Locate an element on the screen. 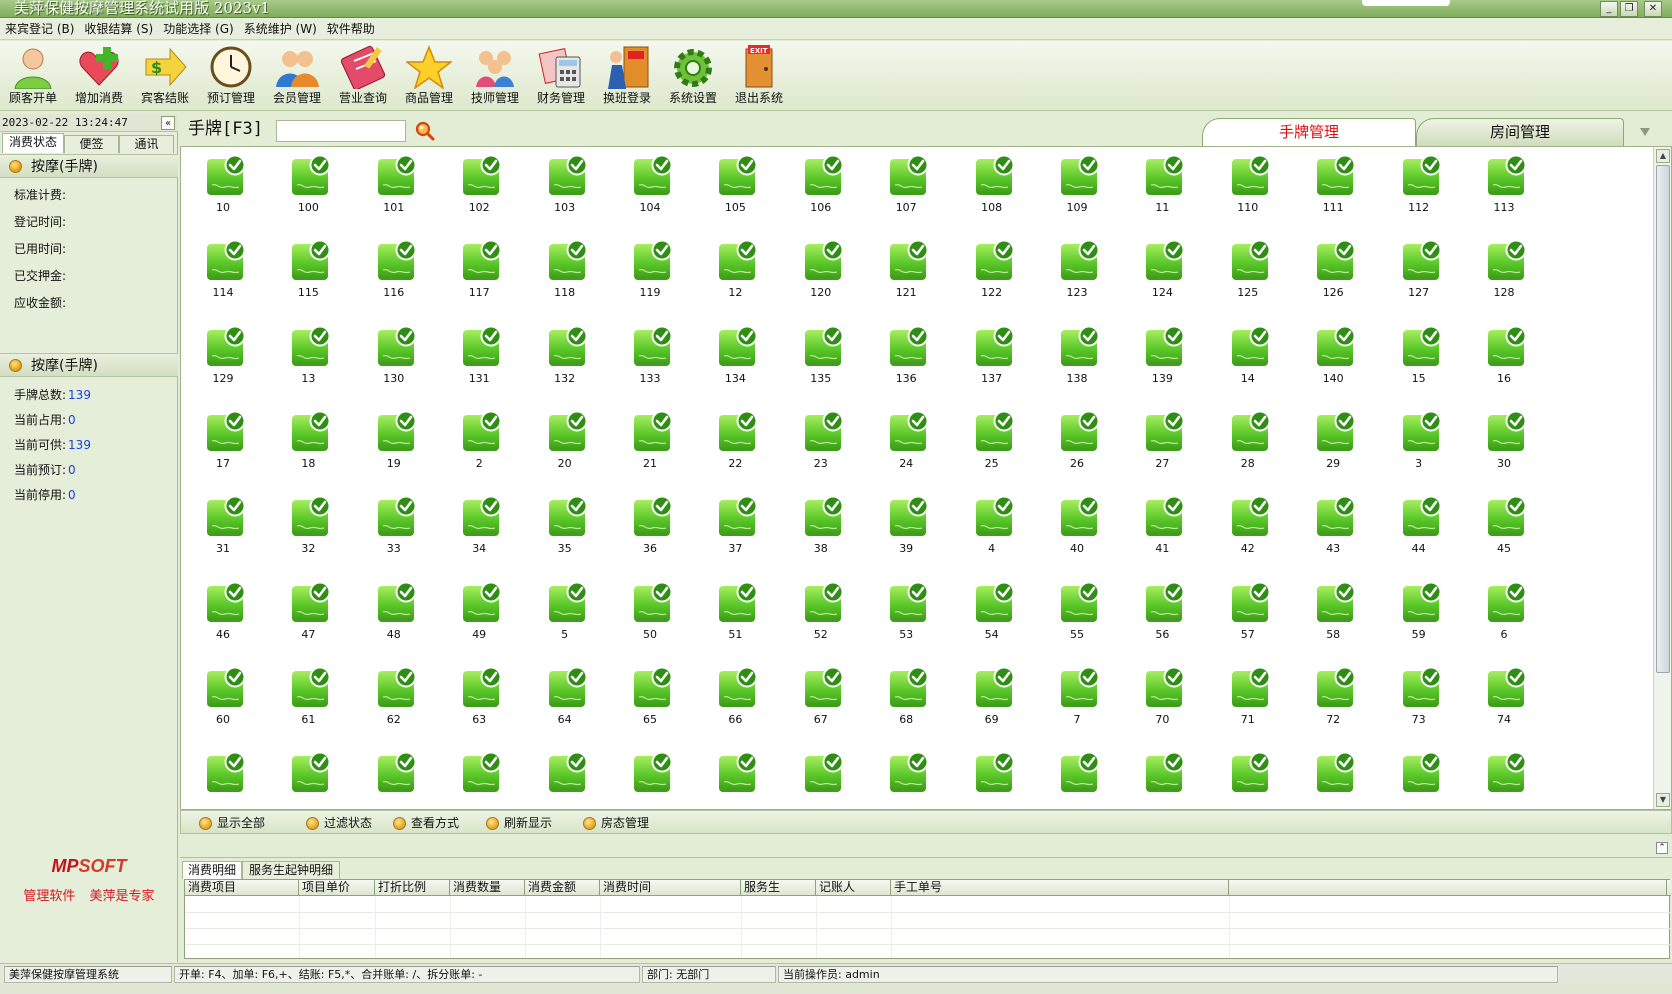 The image size is (1672, 994). wristband-card: 49 is located at coordinates (479, 618).